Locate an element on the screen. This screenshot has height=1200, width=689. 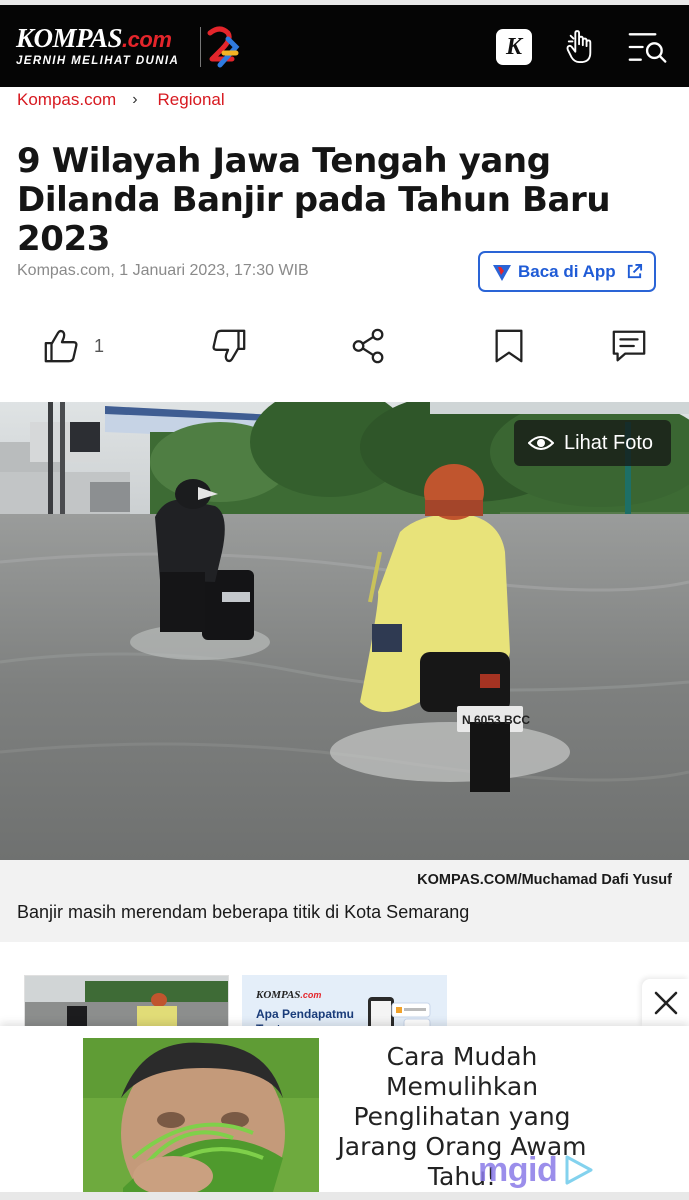
like-button: 1 is located at coordinates (73, 346).